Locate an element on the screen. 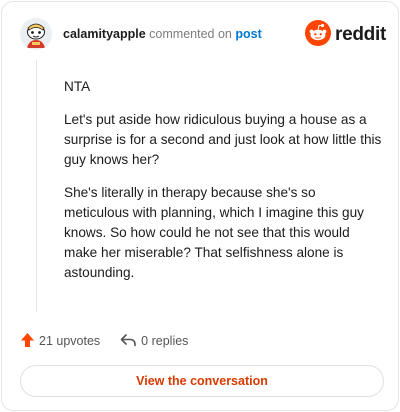 The width and height of the screenshot is (400, 412). upvote-count: 21 upvotes is located at coordinates (70, 341).